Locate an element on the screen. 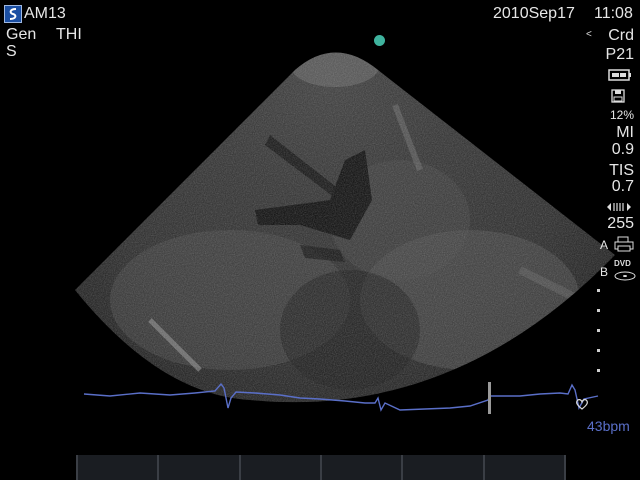 Image resolution: width=640 pixels, height=480 pixels. heart-rate: 43bpm is located at coordinates (608, 426).